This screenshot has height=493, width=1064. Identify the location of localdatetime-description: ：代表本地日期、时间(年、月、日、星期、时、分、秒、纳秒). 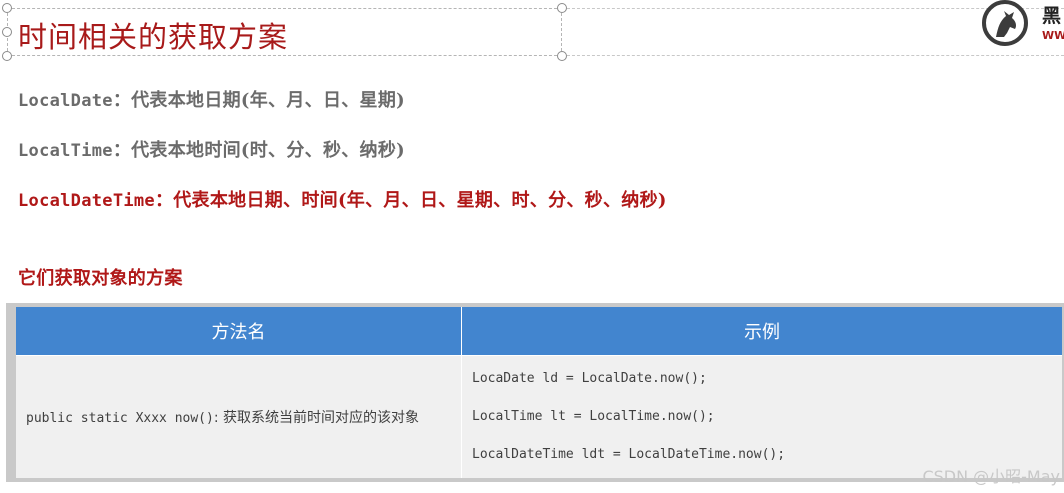
(410, 200).